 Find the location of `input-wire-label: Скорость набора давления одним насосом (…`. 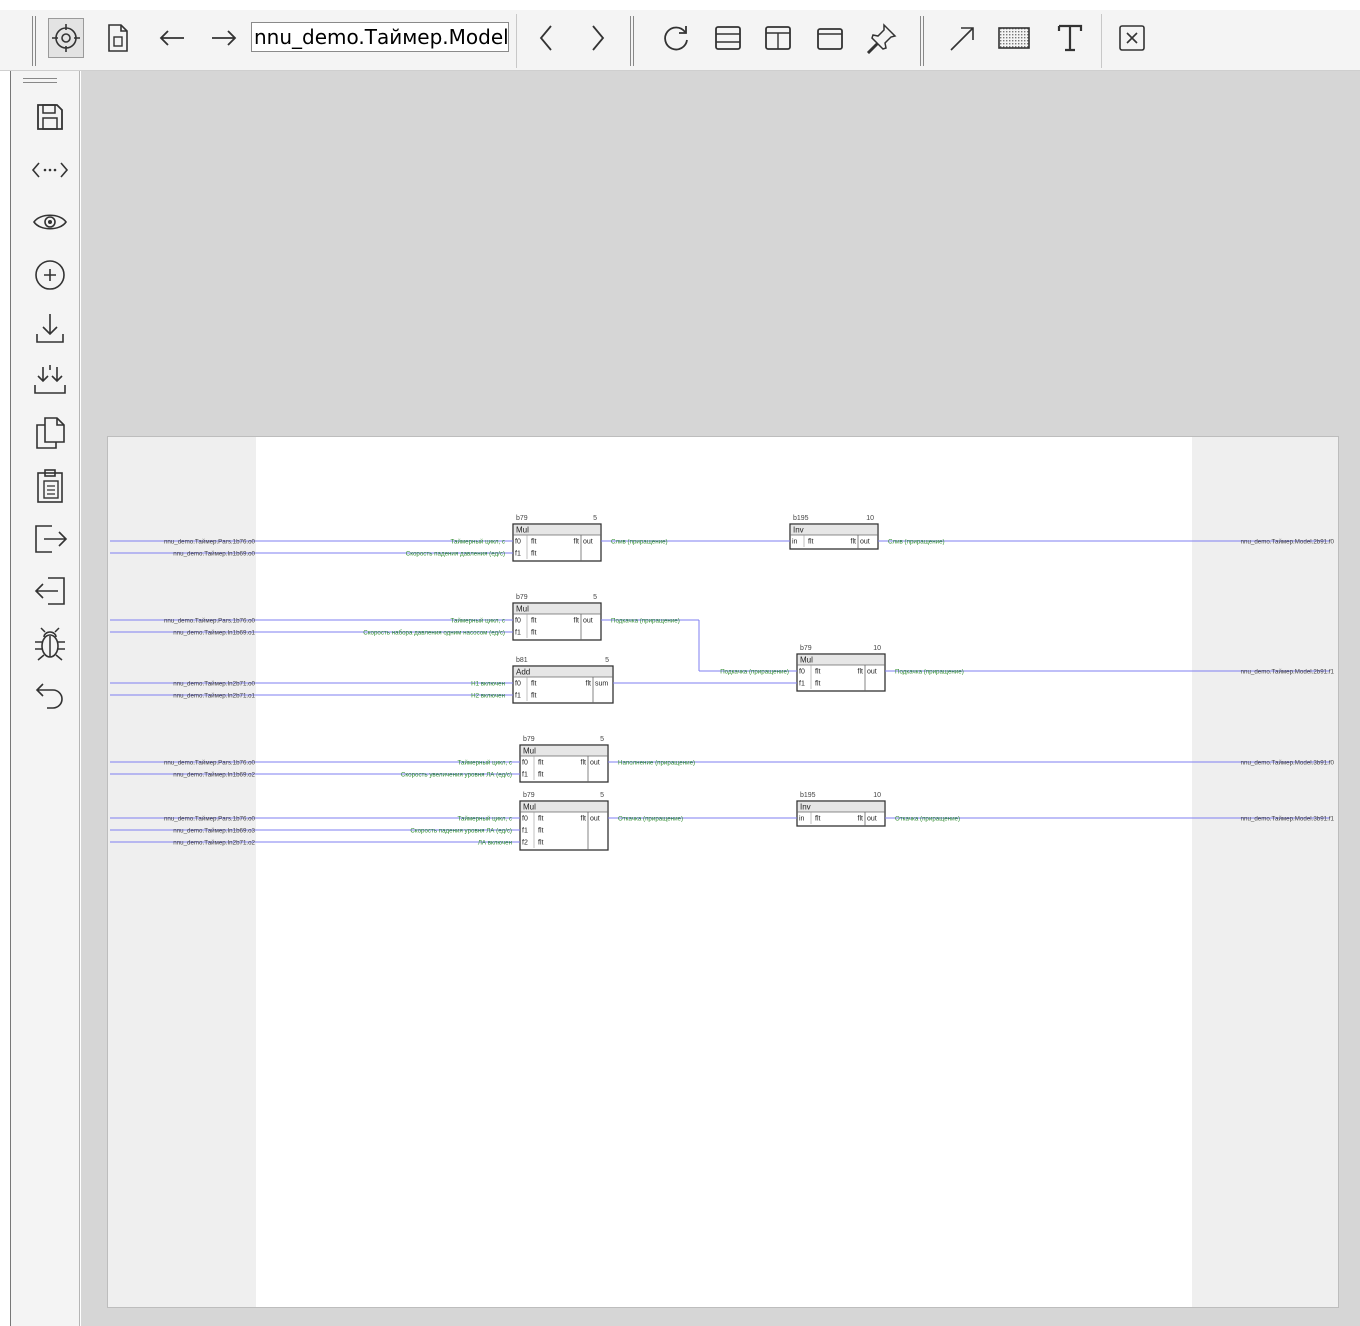

input-wire-label: Скорость набора давления одним насосом (… is located at coordinates (434, 632).